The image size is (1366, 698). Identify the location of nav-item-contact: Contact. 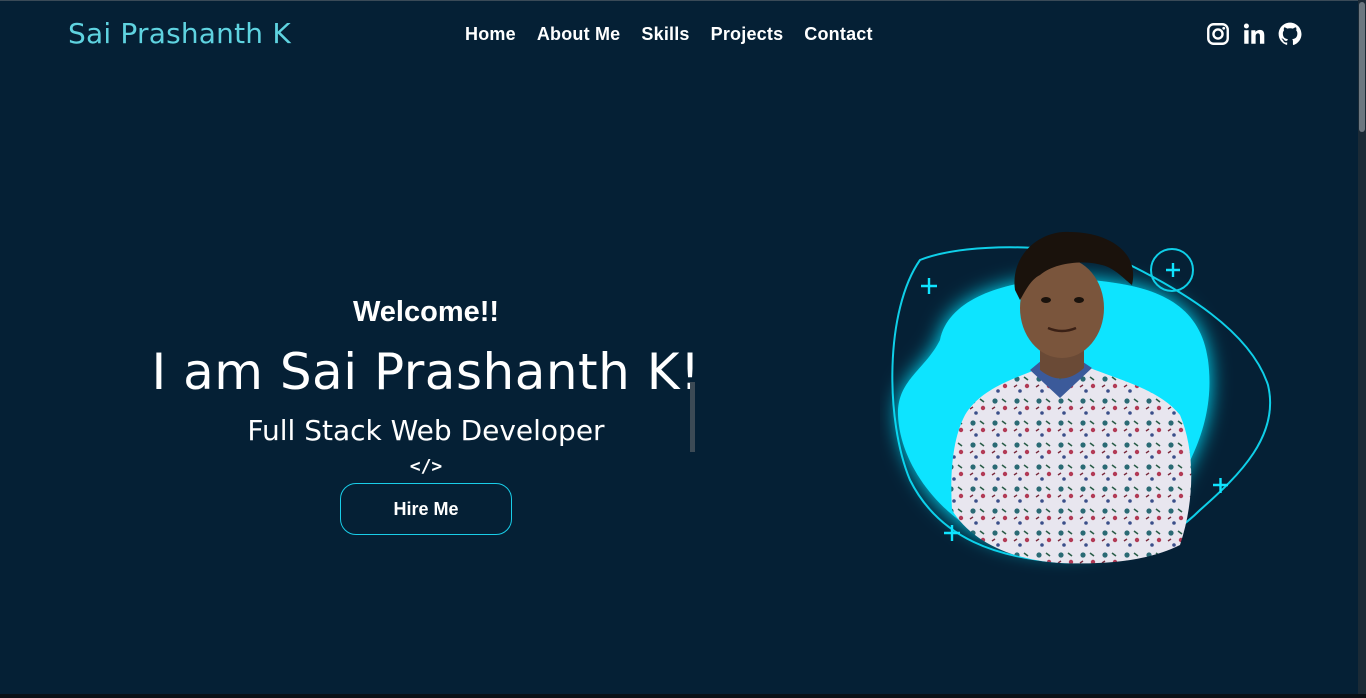
(838, 34).